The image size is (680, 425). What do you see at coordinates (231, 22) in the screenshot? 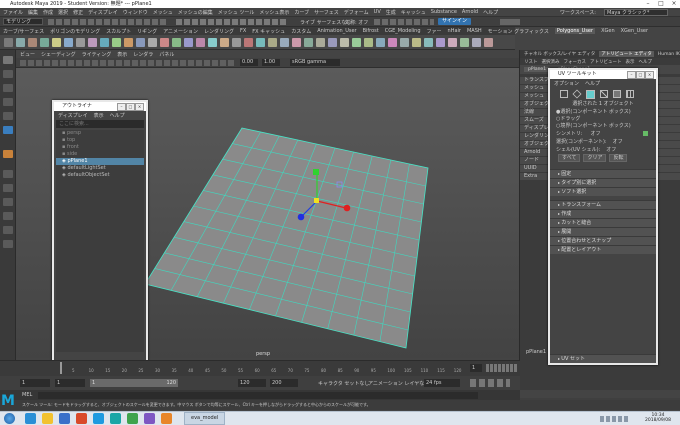
I see `snap-icons` at bounding box center [231, 22].